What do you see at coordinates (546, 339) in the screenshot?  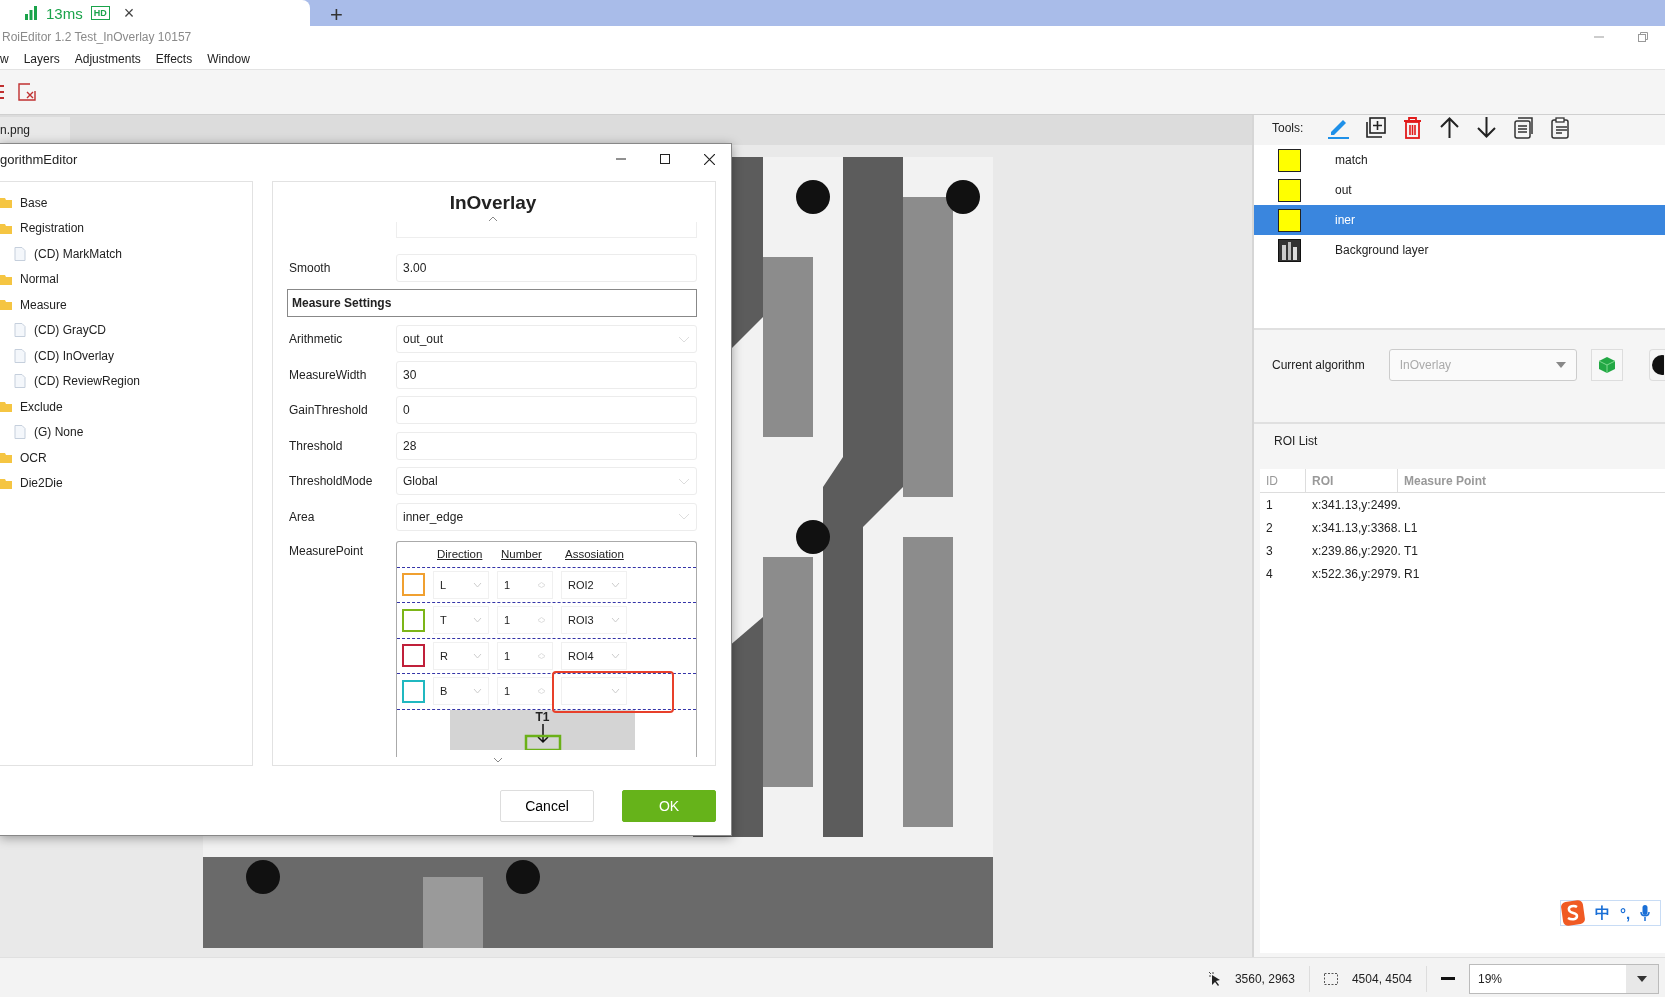 I see `dropdown-field: out_out` at bounding box center [546, 339].